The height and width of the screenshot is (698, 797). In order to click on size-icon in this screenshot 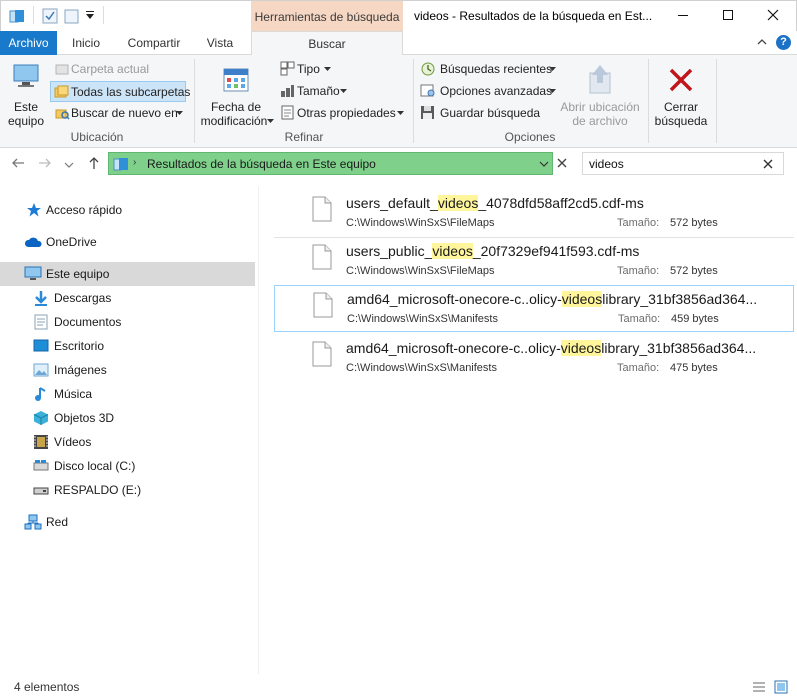, I will do `click(287, 91)`.